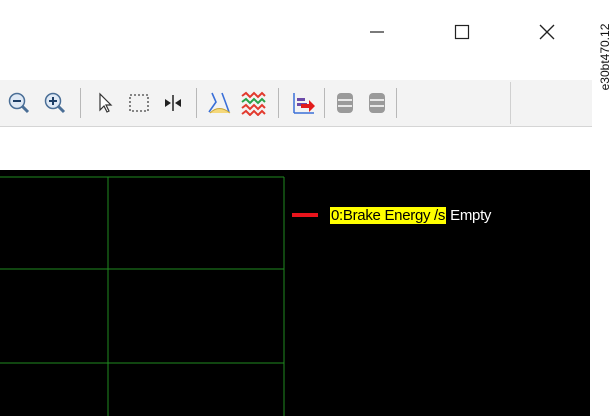 This screenshot has width=614, height=416. I want to click on cursor-split-button, so click(173, 103).